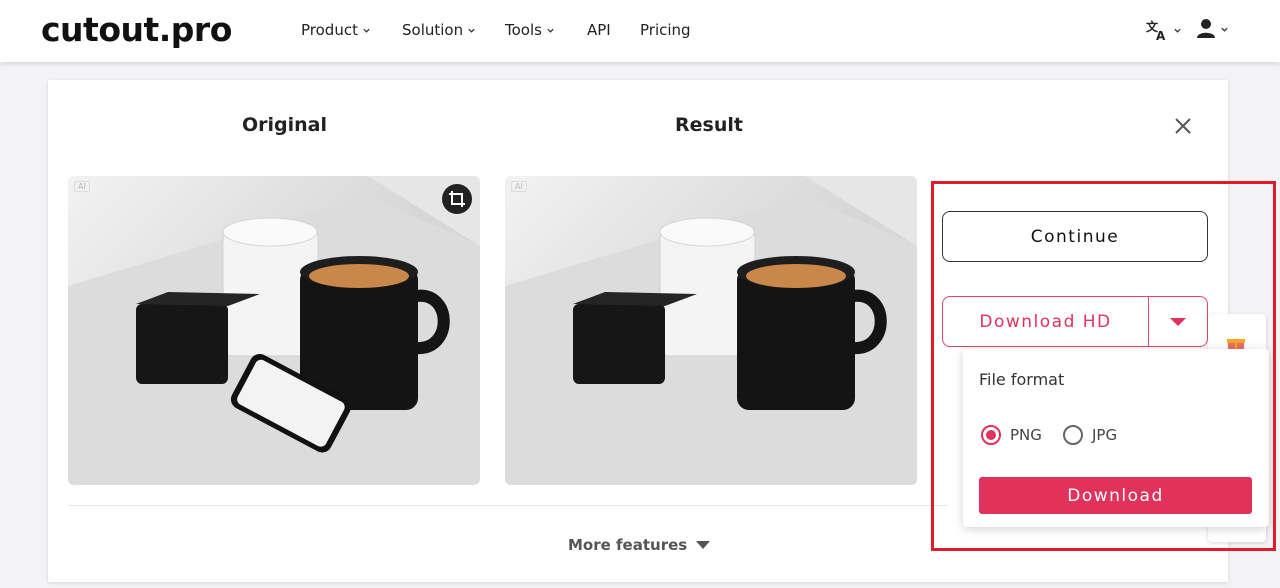  I want to click on format-option-png: PNG, so click(1011, 435).